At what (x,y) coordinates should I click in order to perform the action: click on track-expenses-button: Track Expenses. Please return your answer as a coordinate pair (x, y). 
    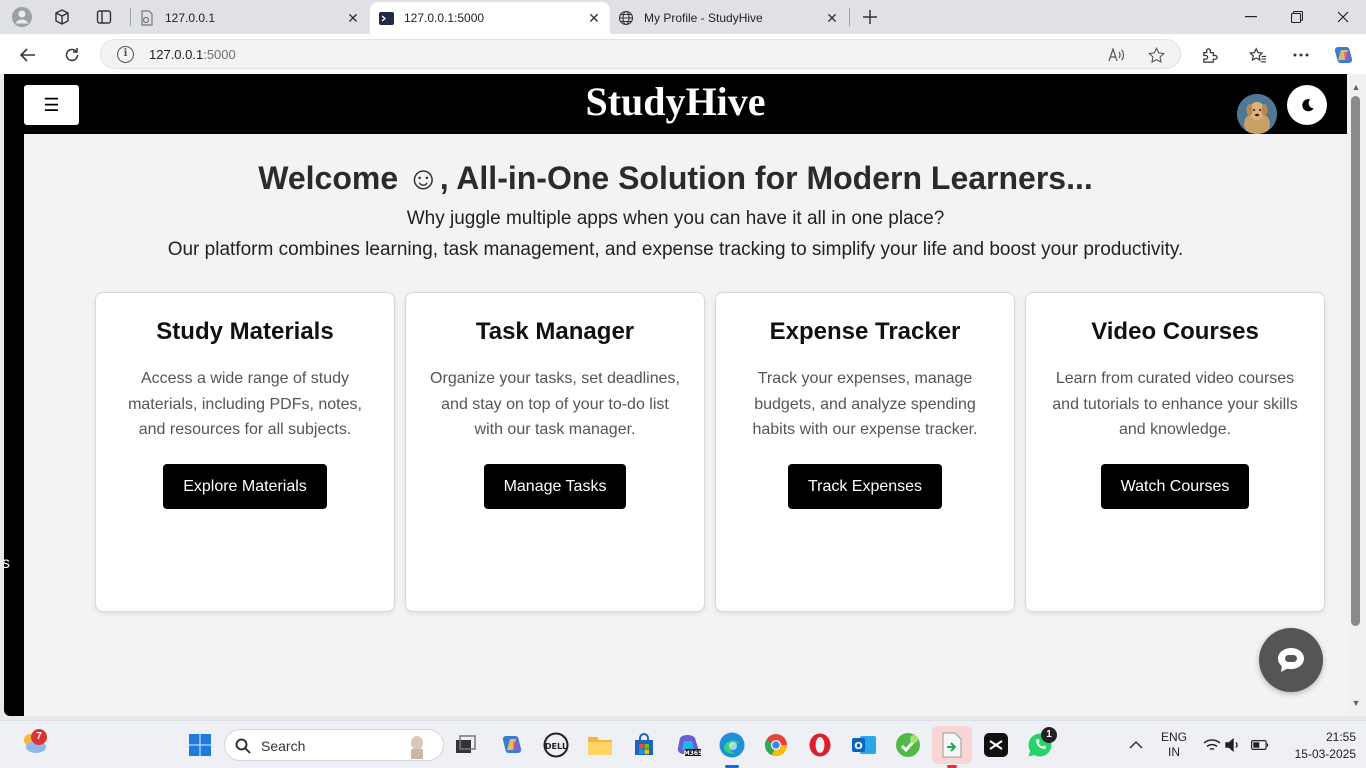
    Looking at the image, I should click on (865, 486).